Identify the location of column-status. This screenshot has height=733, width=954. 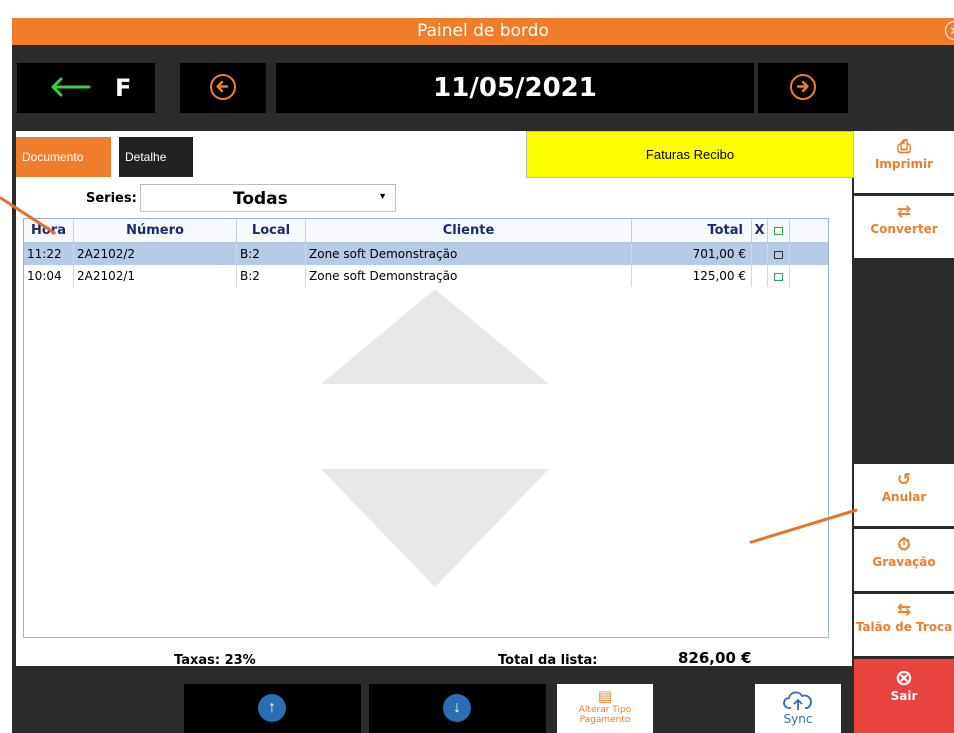
(779, 230).